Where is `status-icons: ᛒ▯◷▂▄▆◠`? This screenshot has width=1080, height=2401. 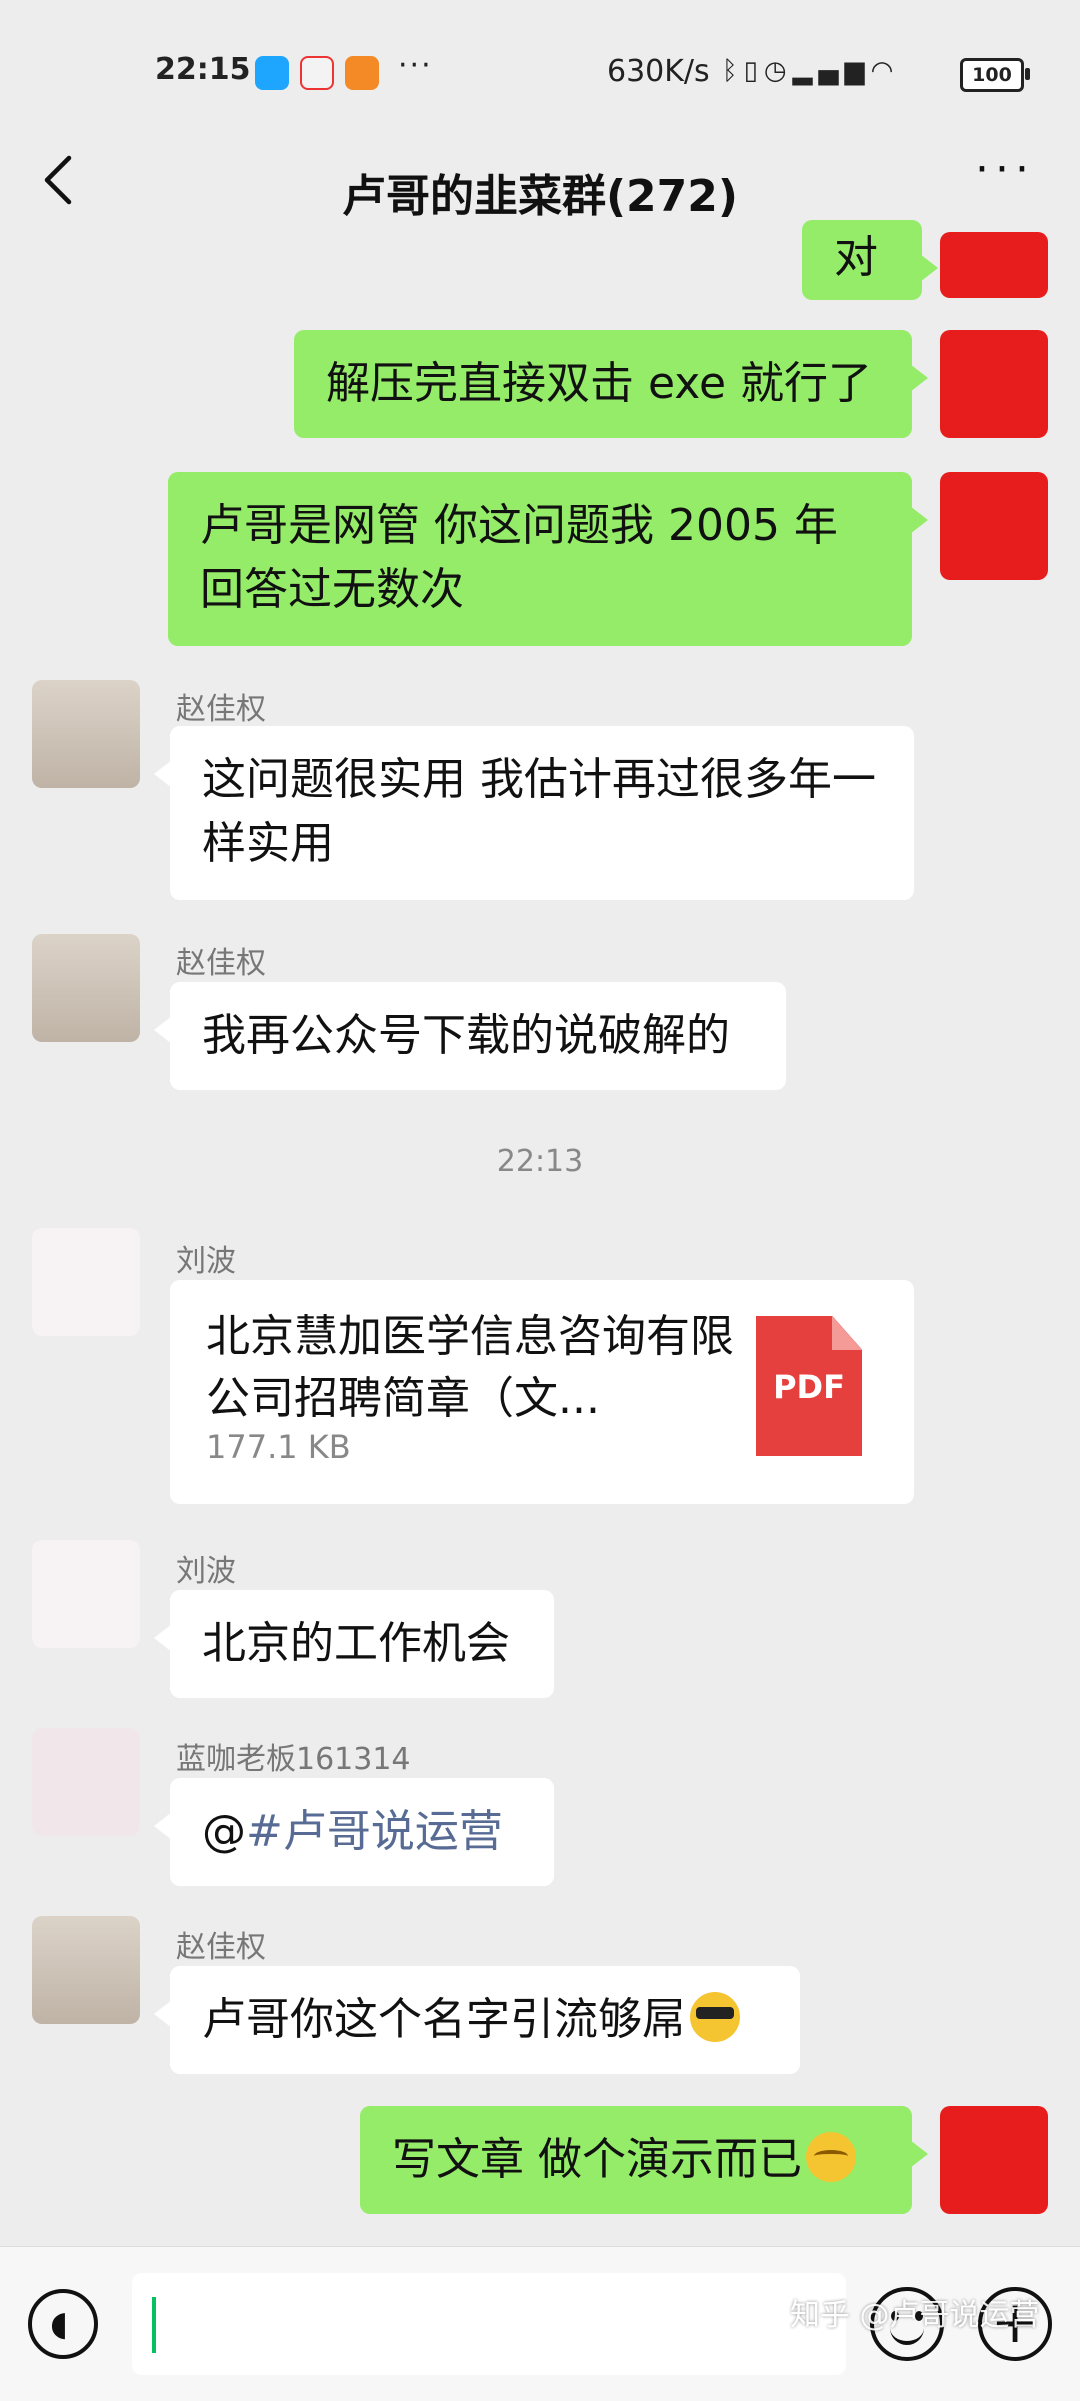
status-icons: ᛒ▯◷▂▄▆◠ is located at coordinates (810, 71).